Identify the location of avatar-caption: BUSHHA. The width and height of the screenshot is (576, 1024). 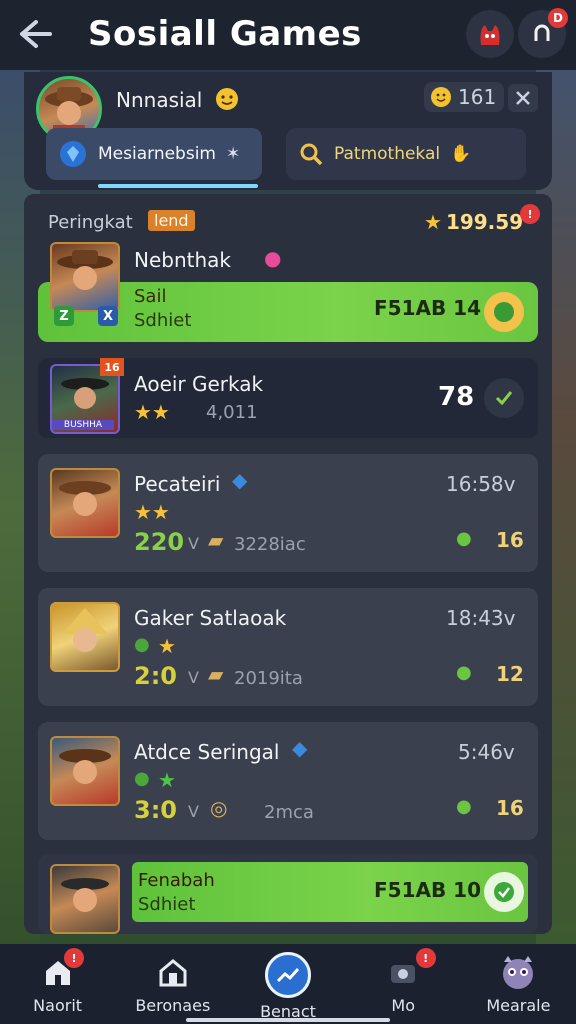
(83, 425).